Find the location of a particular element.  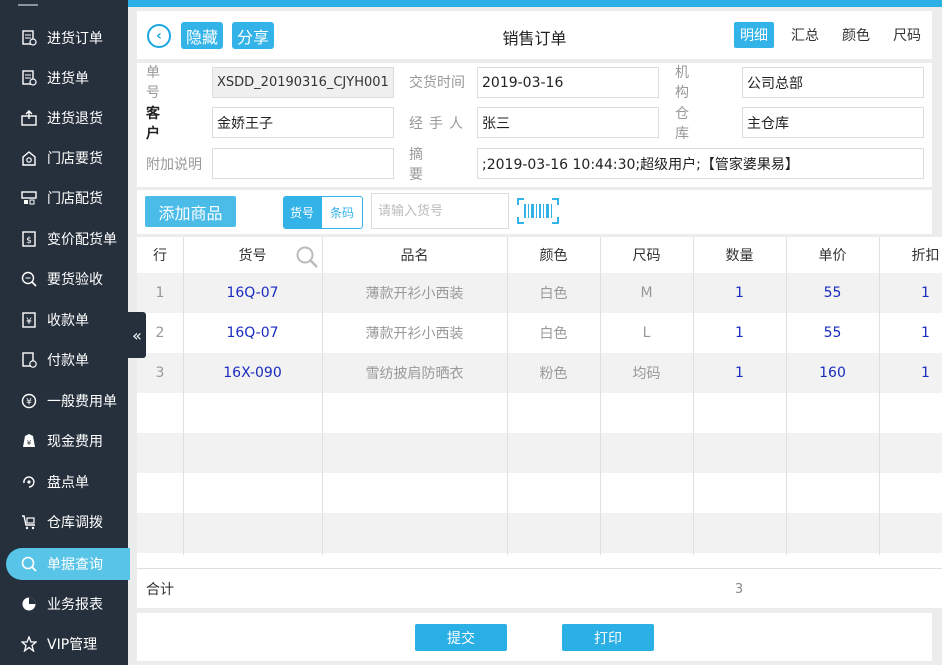

org-label: 机构 is located at coordinates (693, 83).